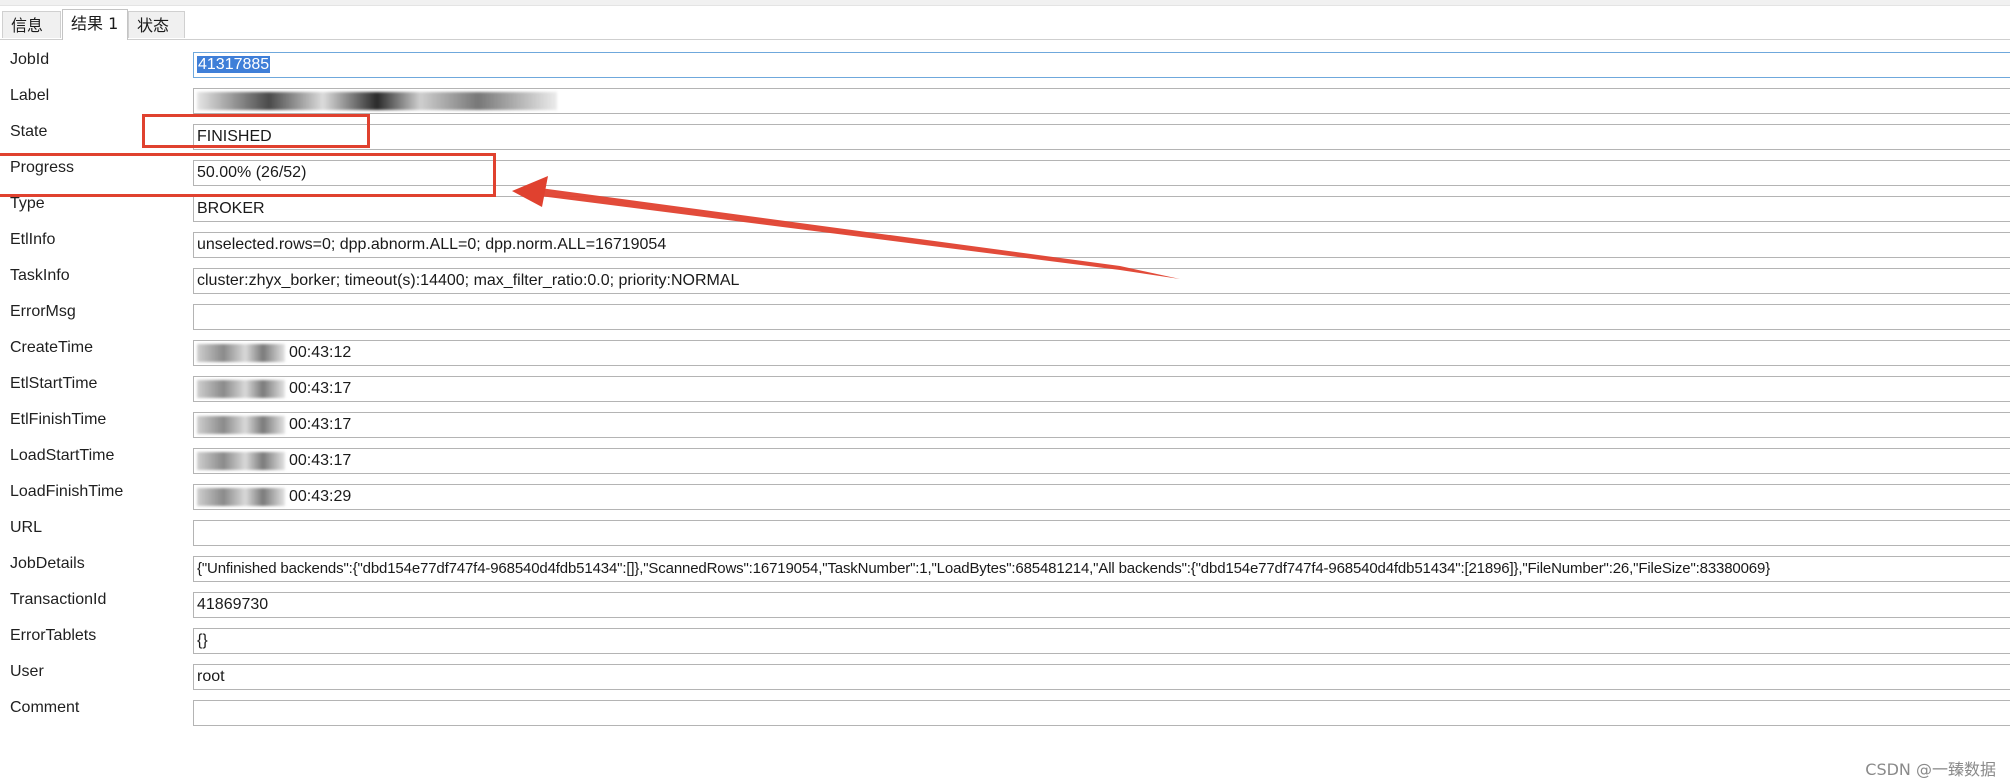 Image resolution: width=2010 pixels, height=784 pixels. I want to click on watermark: CSDN @一臻数据, so click(1930, 769).